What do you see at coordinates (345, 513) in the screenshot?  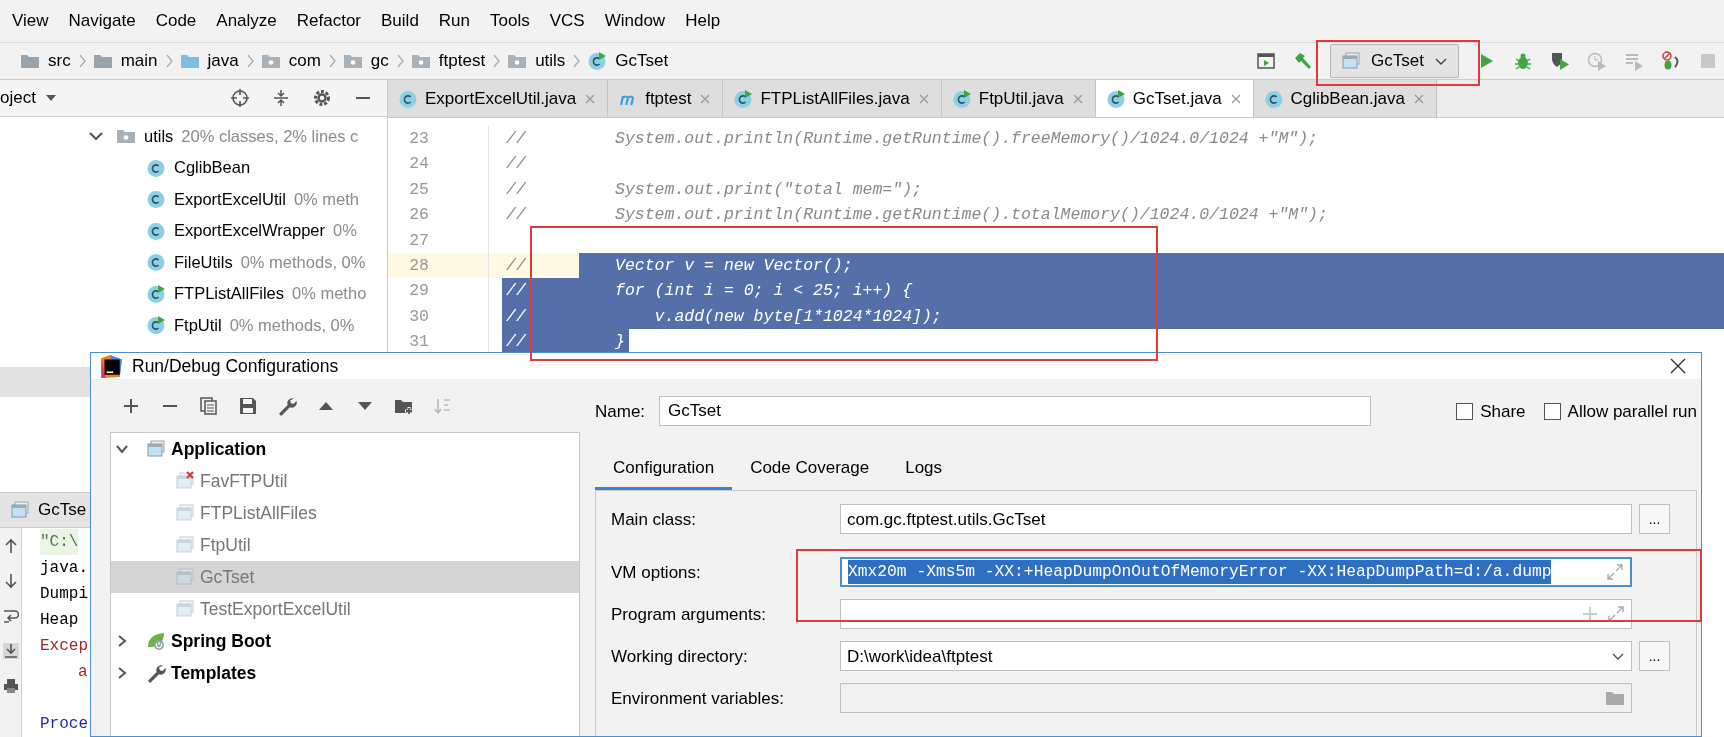 I see `tree-item: FTPListAllFiles` at bounding box center [345, 513].